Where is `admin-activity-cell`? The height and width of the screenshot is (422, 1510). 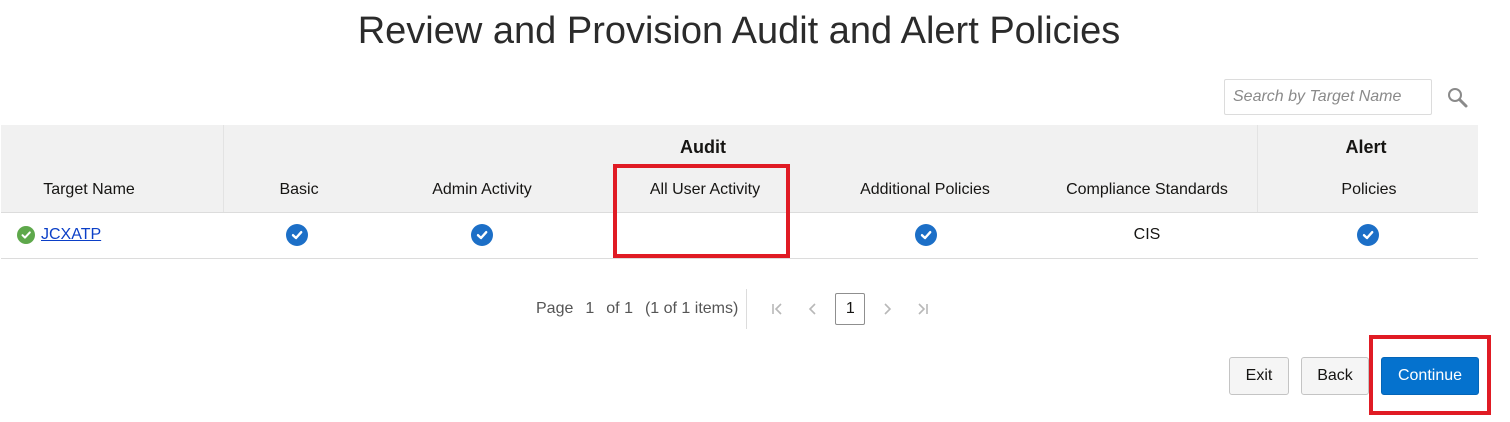
admin-activity-cell is located at coordinates (482, 235).